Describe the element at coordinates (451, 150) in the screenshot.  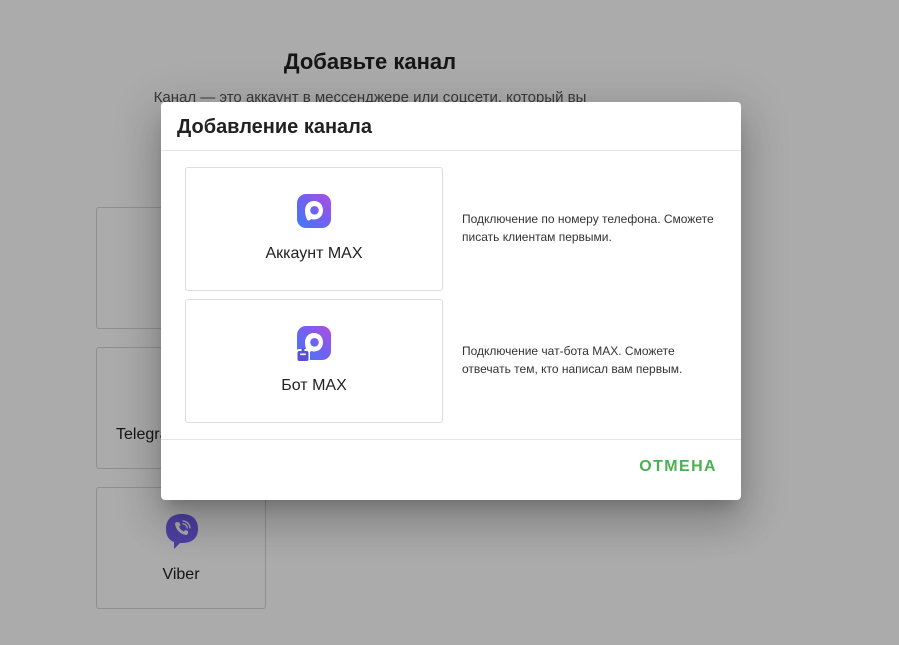
I see `dialog-header-divider` at that location.